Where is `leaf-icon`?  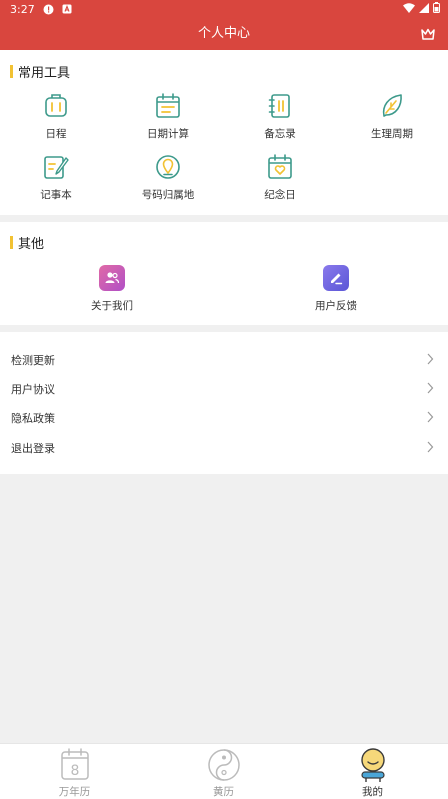
leaf-icon is located at coordinates (392, 105).